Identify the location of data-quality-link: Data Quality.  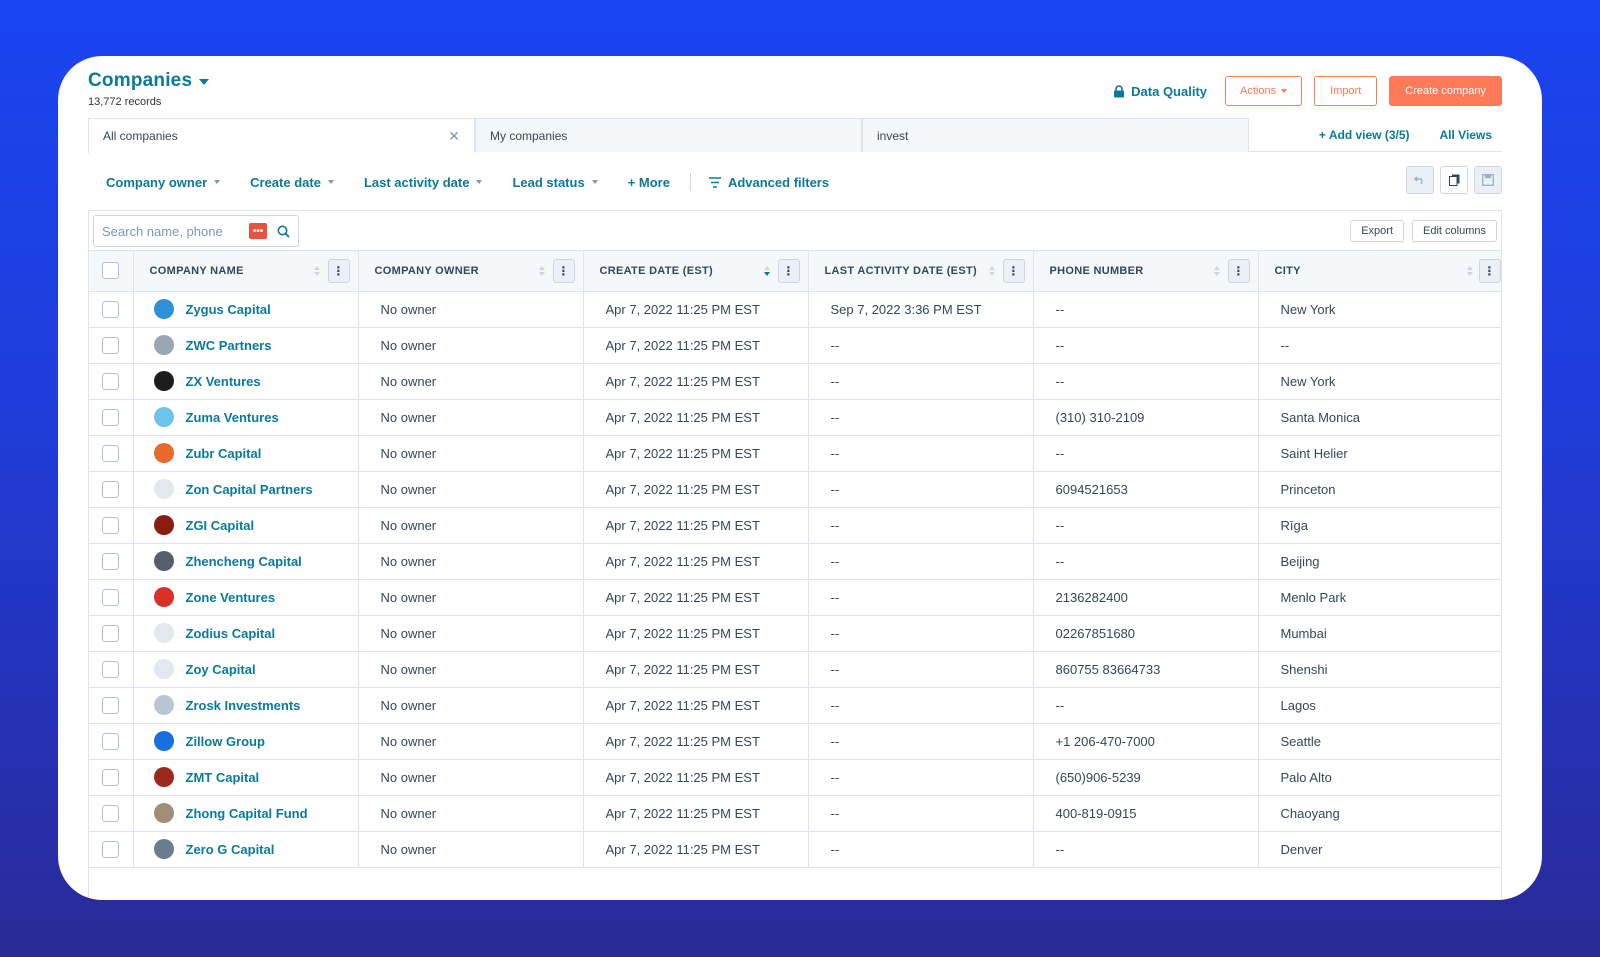
(1160, 91).